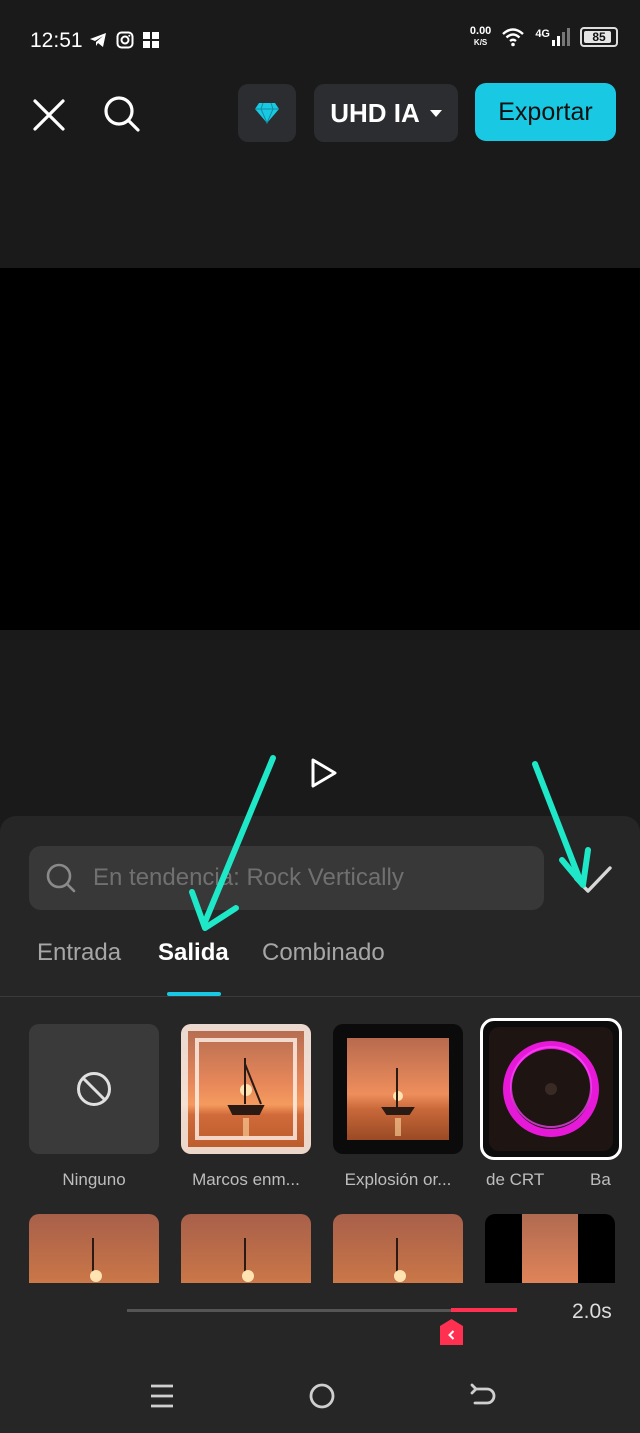  What do you see at coordinates (483, 1396) in the screenshot?
I see `back-icon` at bounding box center [483, 1396].